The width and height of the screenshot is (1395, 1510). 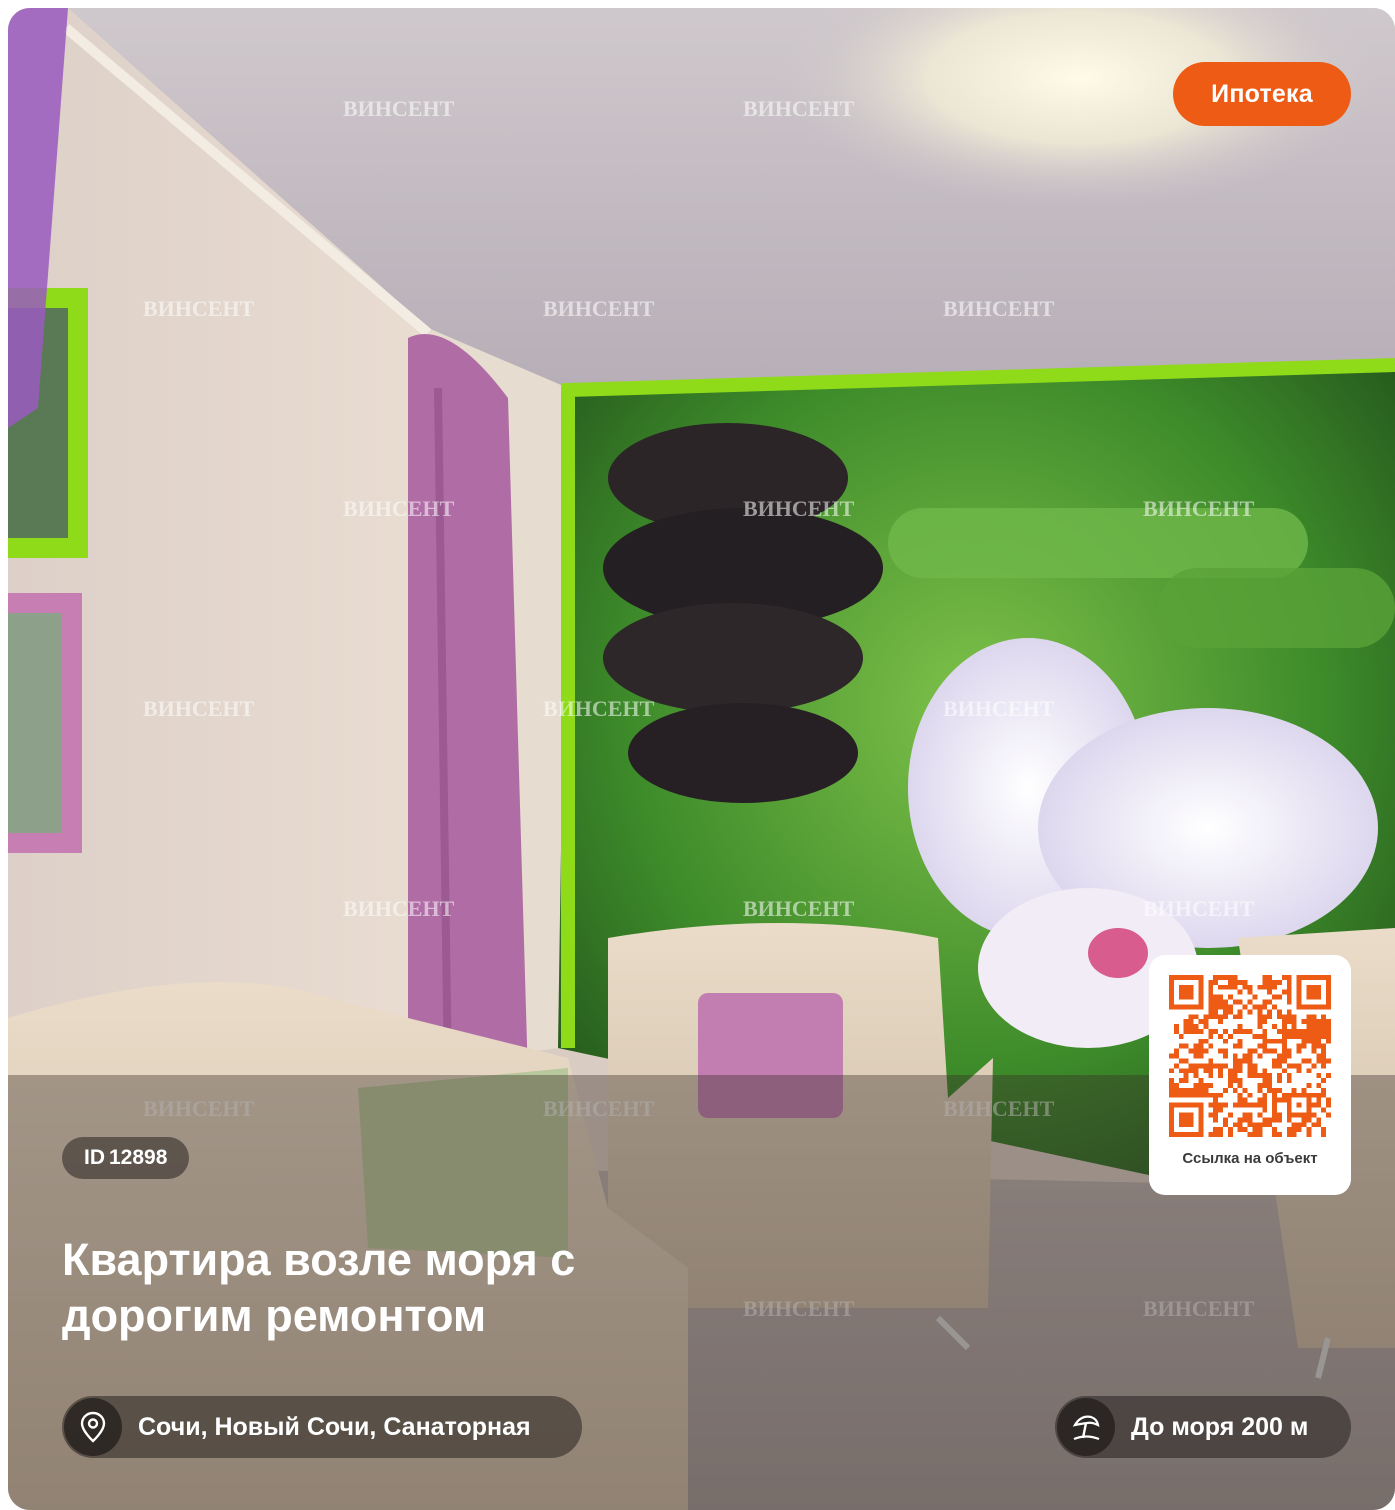 I want to click on id-value: 12898, so click(x=138, y=1157).